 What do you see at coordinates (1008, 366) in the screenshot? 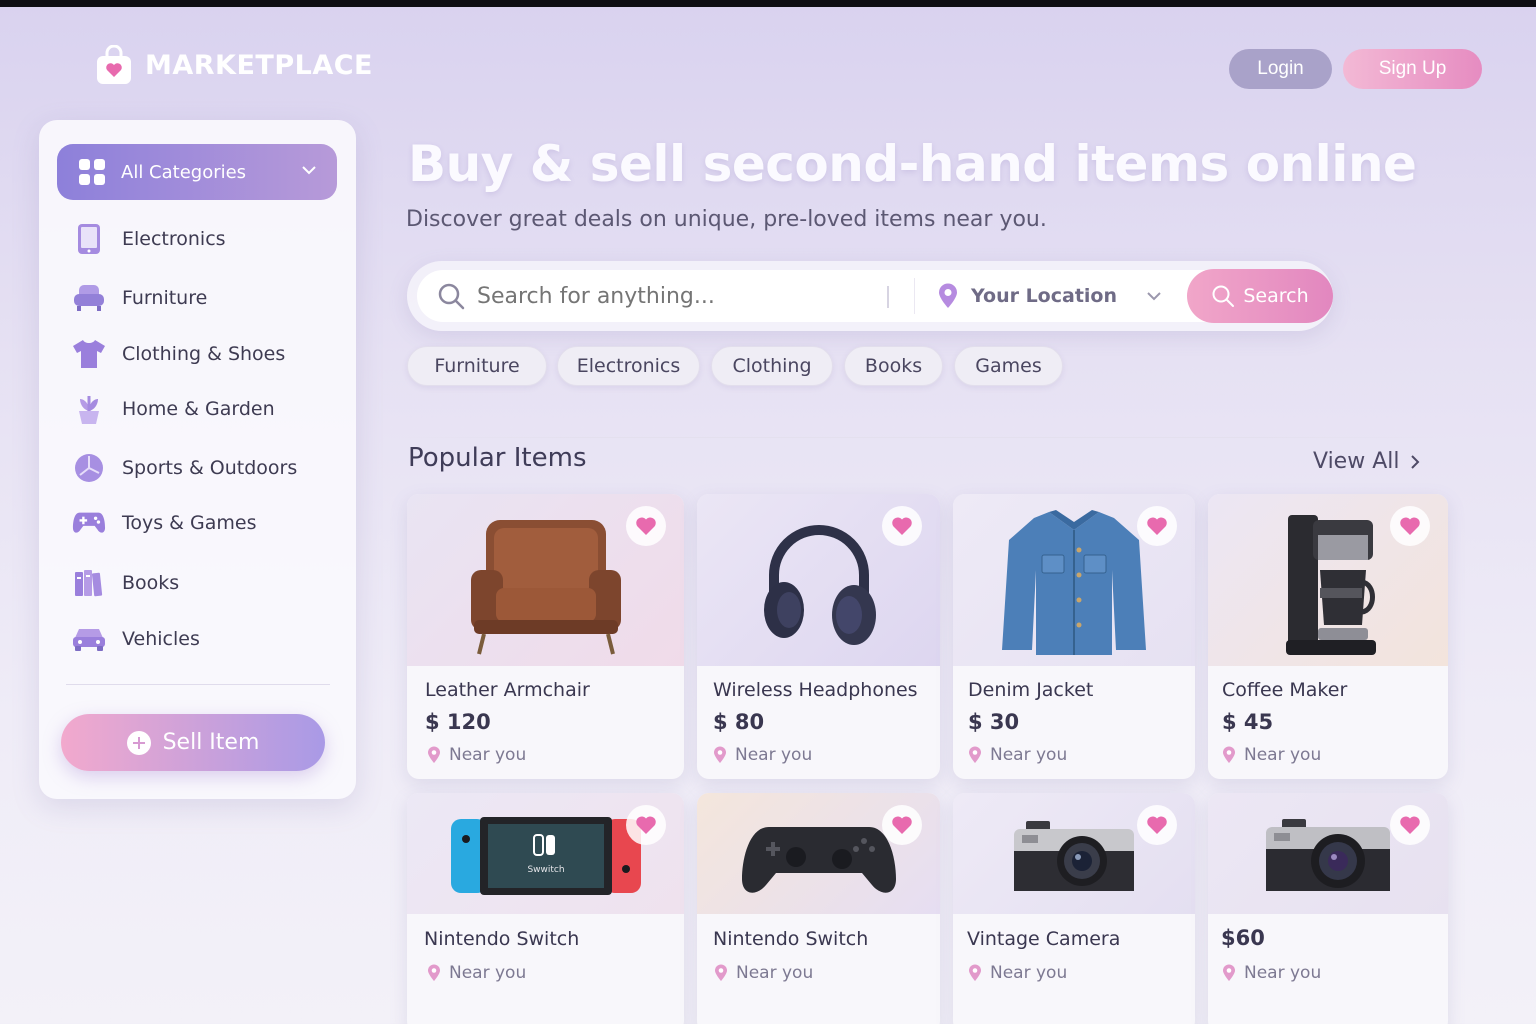
I see `chip-games: Games` at bounding box center [1008, 366].